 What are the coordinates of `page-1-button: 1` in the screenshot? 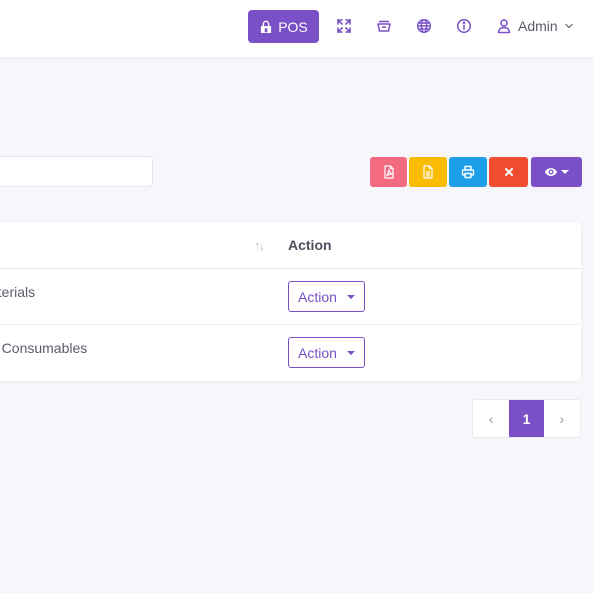 It's located at (526, 418).